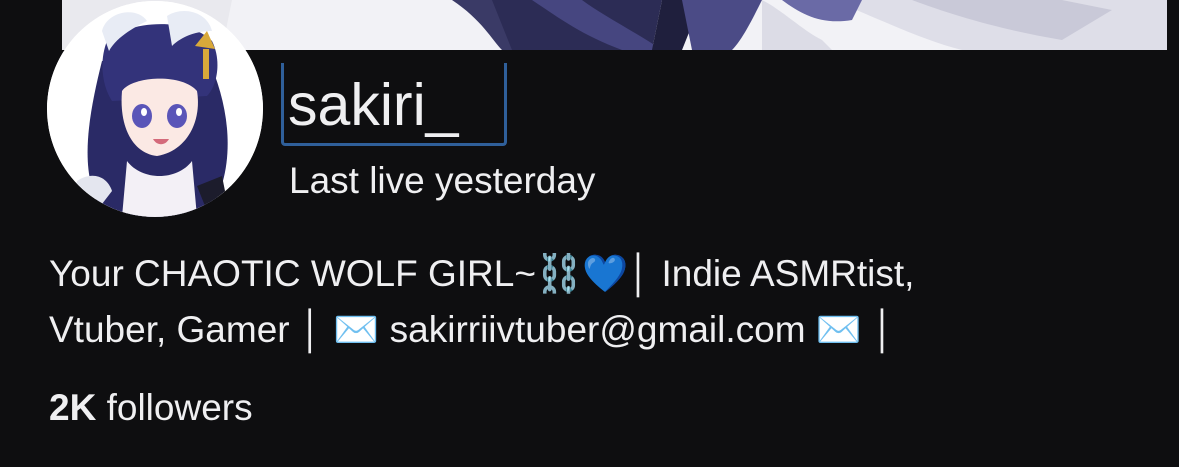  I want to click on followers-count: 2K followers, so click(151, 408).